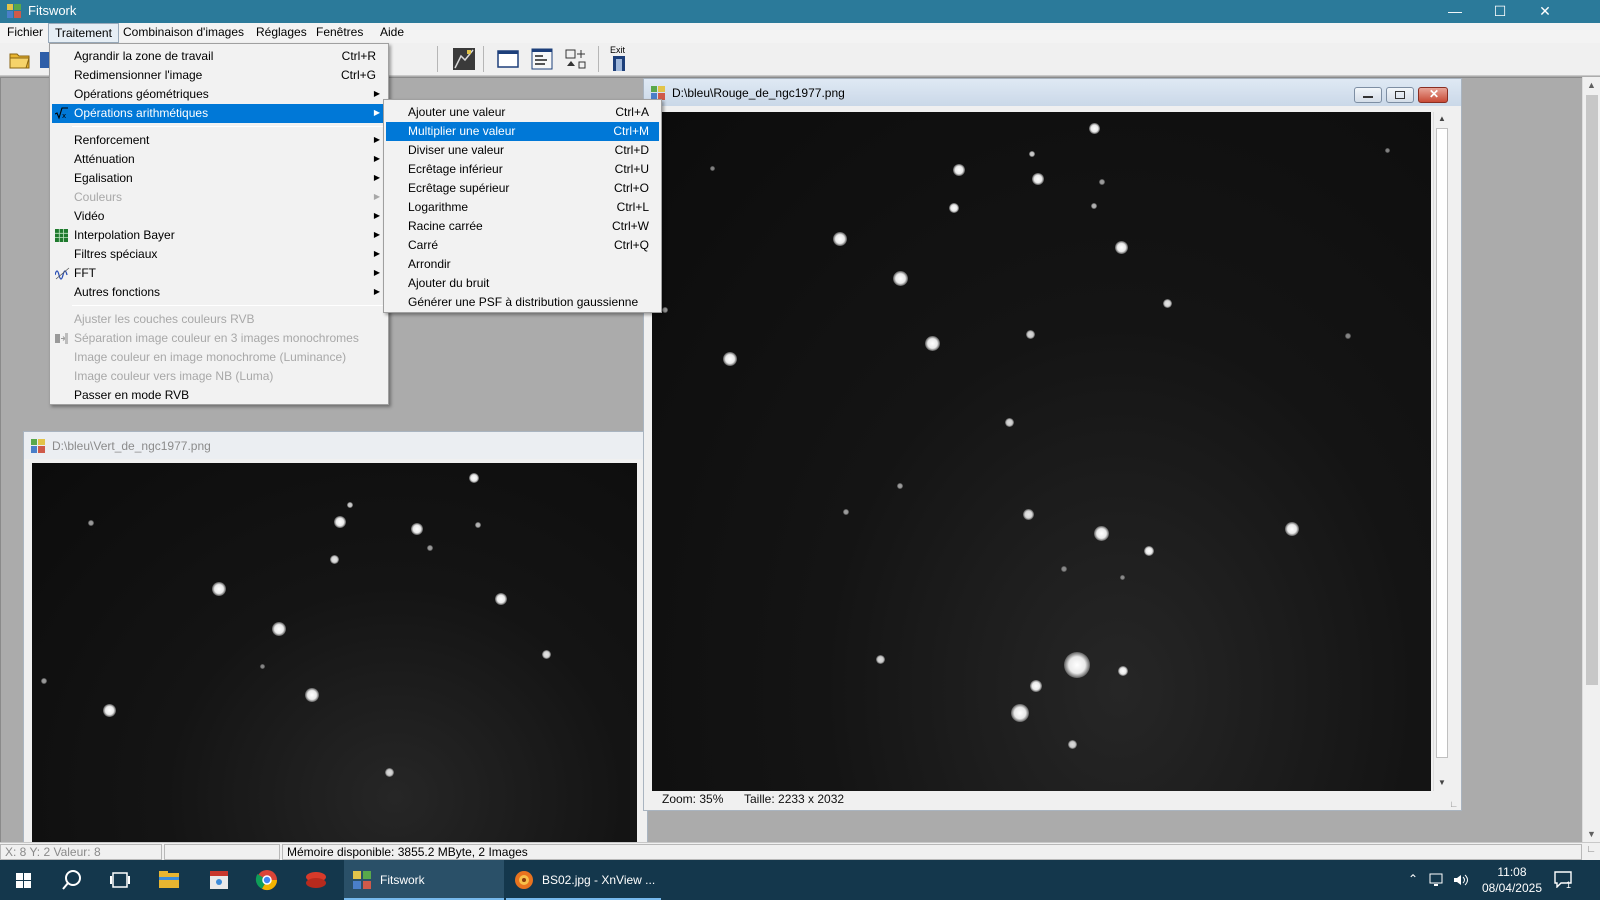  Describe the element at coordinates (522, 131) in the screenshot. I see `arith-item-multiplier-une-valeur: Multiplier une valeur Ctrl+M` at that location.